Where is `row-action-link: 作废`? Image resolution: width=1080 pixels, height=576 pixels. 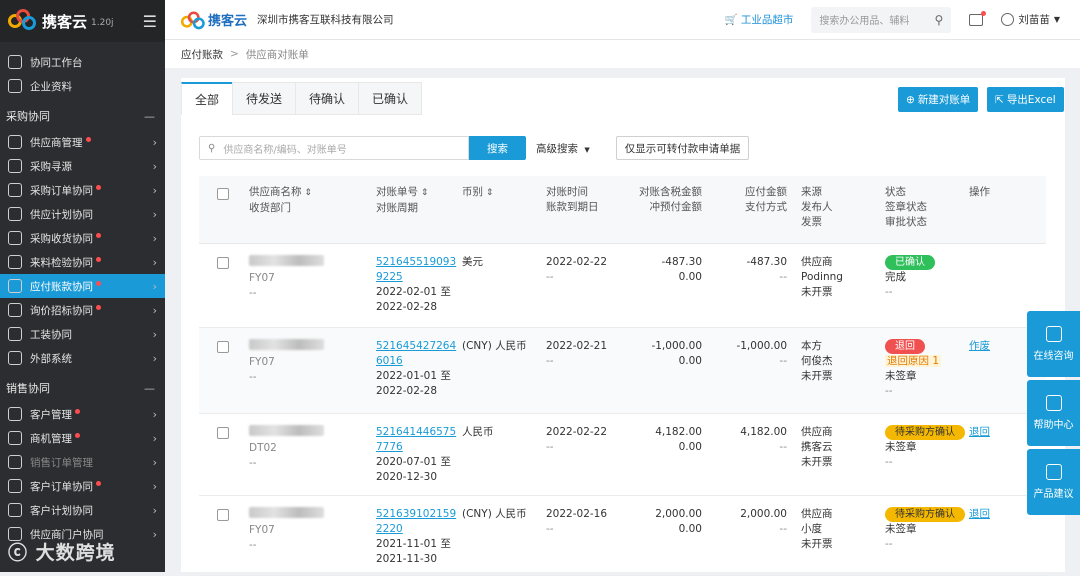
row-action-link: 作废 is located at coordinates (979, 346).